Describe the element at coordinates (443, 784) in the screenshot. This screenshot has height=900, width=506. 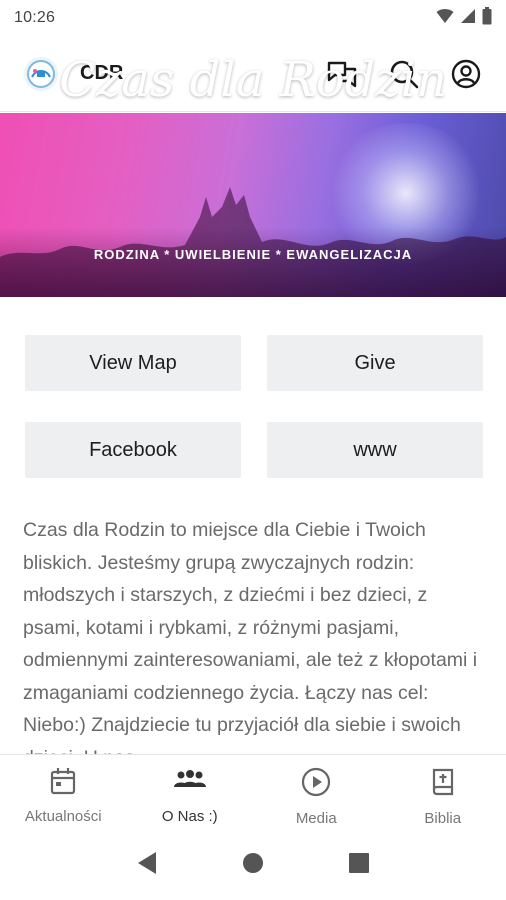
I see `bible-icon` at that location.